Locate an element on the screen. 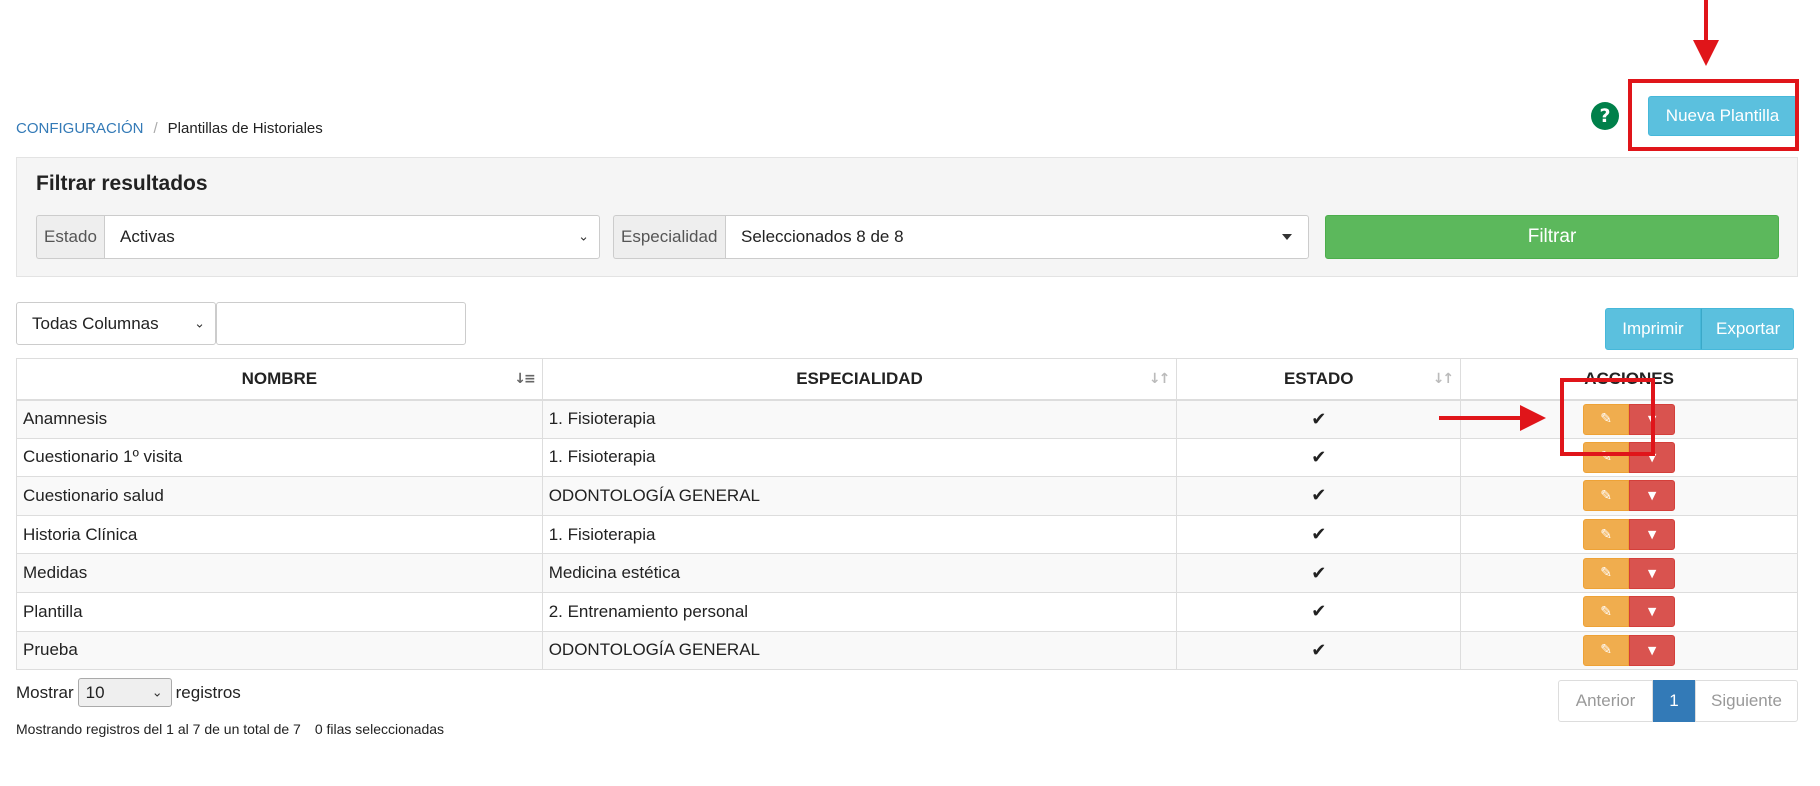 The image size is (1820, 786). export-button-group: Imprimir Exportar is located at coordinates (1699, 329).